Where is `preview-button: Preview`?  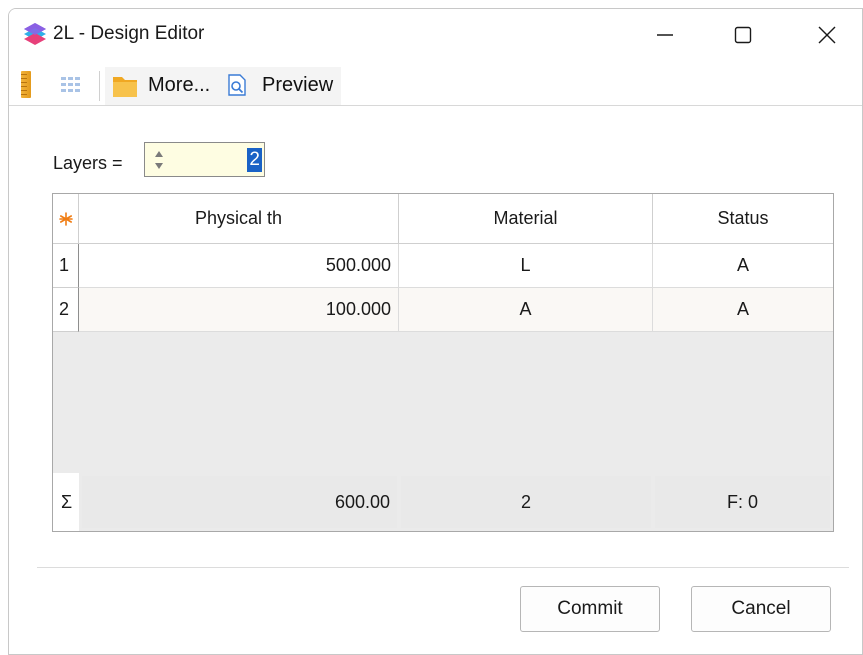
preview-button: Preview is located at coordinates (297, 85).